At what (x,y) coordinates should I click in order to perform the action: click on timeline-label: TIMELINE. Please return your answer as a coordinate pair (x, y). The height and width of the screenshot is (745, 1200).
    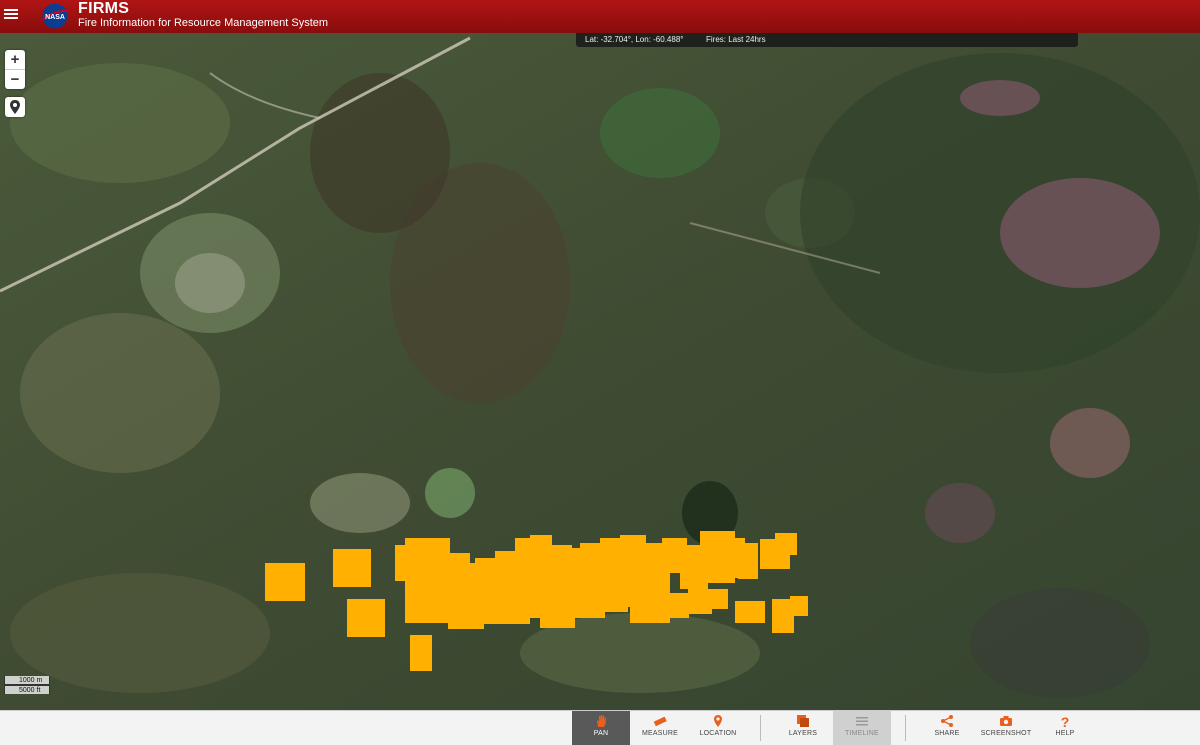
    Looking at the image, I should click on (862, 733).